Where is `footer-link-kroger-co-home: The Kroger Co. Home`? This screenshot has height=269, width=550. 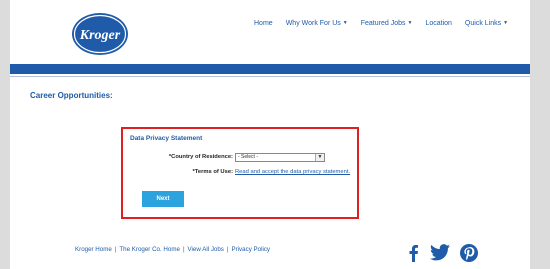 footer-link-kroger-co-home: The Kroger Co. Home is located at coordinates (149, 249).